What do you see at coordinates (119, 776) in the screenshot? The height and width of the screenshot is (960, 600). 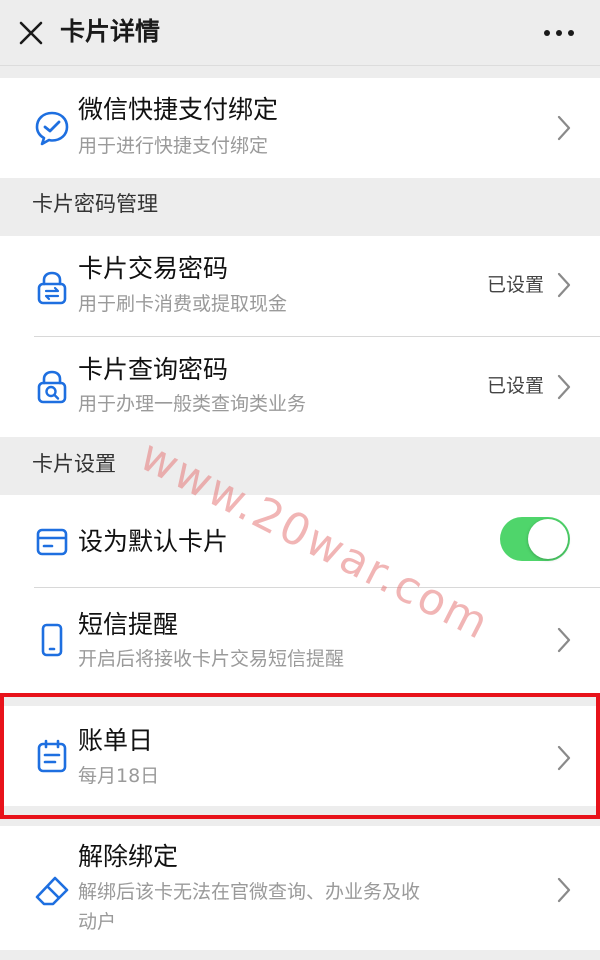 I see `bill-day-subtitle: 每月18日` at bounding box center [119, 776].